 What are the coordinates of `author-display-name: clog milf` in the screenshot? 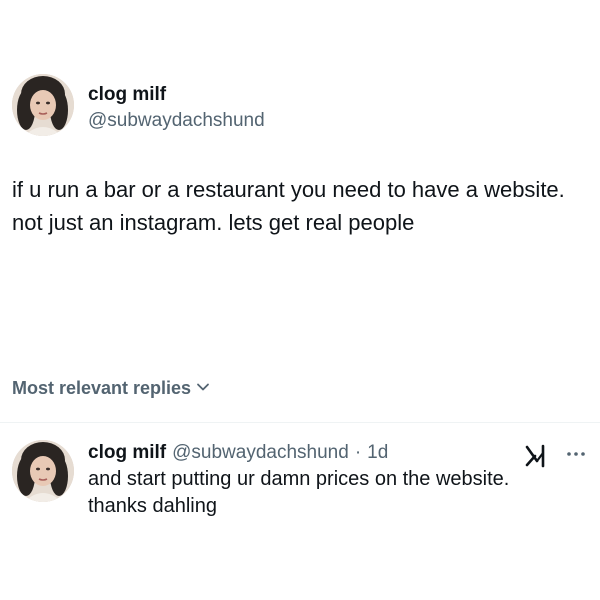 It's located at (127, 95).